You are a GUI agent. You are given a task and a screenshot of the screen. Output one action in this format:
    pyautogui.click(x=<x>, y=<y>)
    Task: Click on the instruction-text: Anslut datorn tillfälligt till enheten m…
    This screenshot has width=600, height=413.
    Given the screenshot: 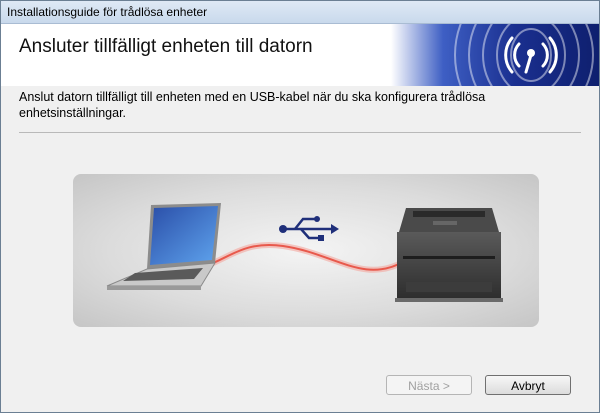 What is the action you would take?
    pyautogui.click(x=252, y=105)
    